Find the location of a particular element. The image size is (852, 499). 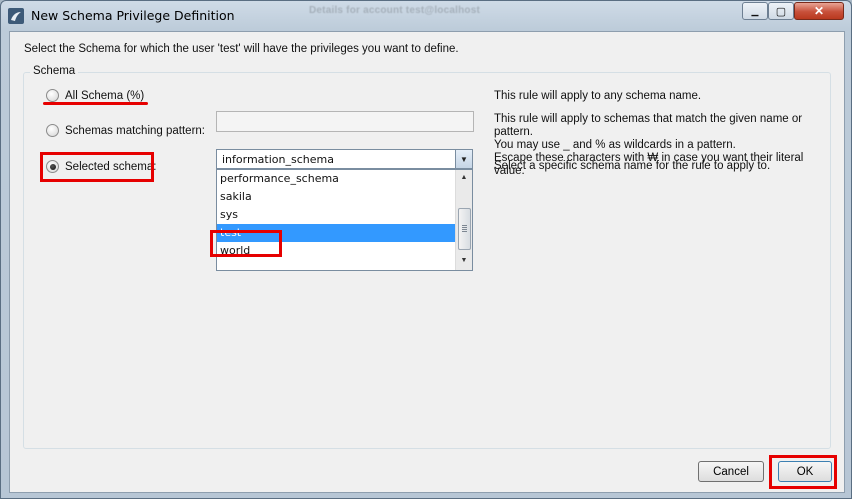

all-schema-annotation-underline is located at coordinates (95, 103).